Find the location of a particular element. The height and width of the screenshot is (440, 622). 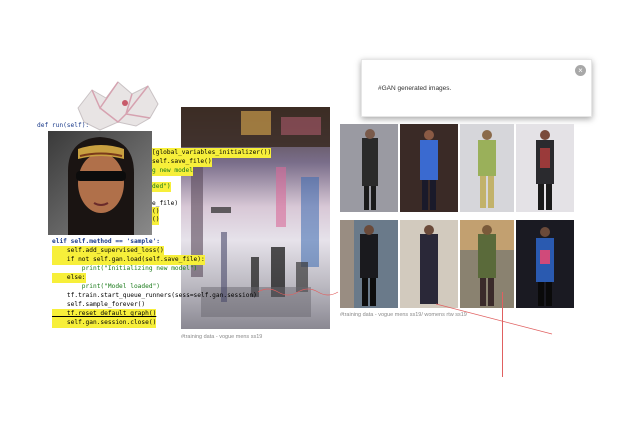

close-icon: × is located at coordinates (580, 70).